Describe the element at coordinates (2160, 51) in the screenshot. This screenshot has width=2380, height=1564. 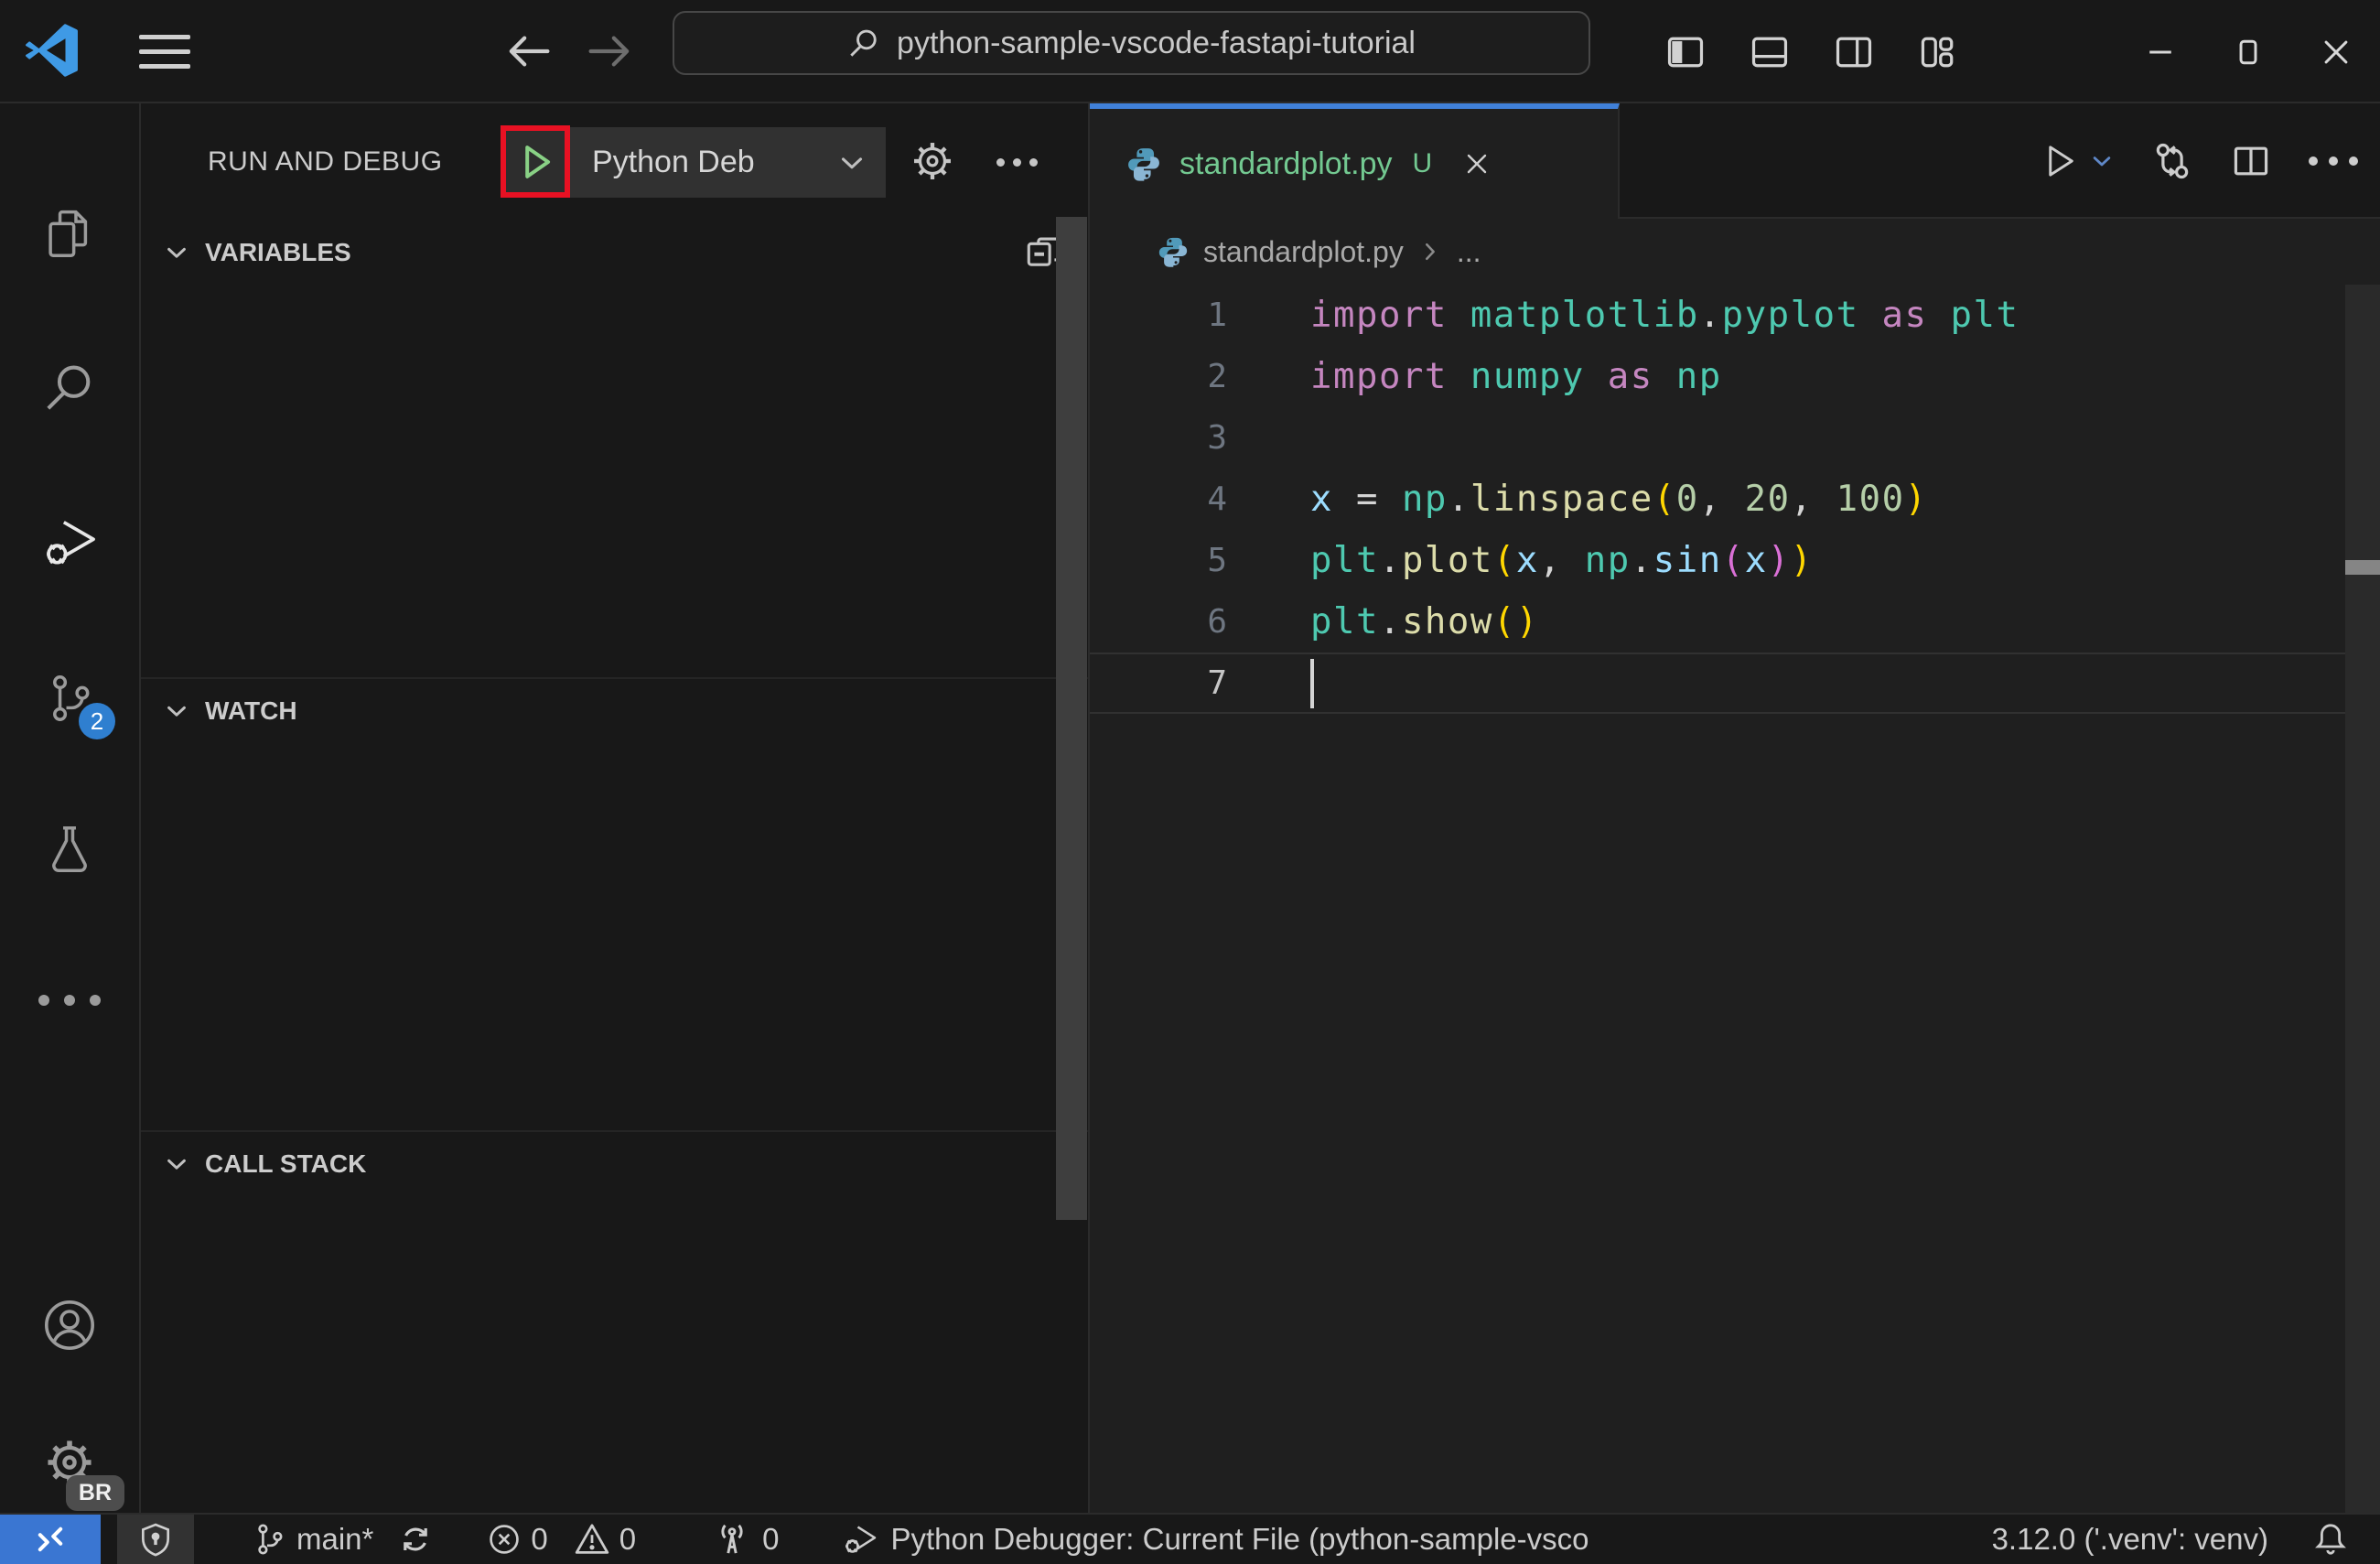
I see `minimize-button` at that location.